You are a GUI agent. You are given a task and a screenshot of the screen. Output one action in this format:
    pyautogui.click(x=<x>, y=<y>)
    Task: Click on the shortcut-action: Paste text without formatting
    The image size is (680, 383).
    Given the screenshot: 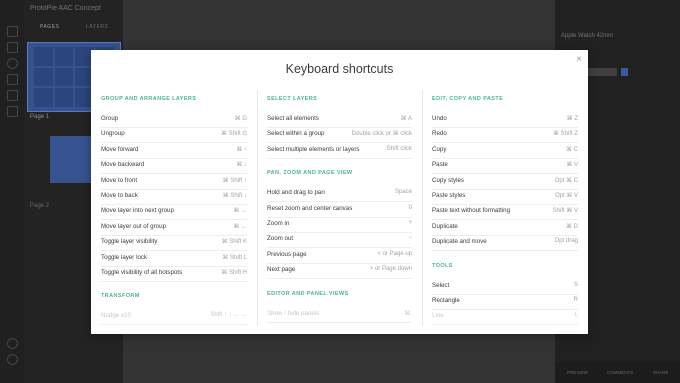 What is the action you would take?
    pyautogui.click(x=471, y=211)
    